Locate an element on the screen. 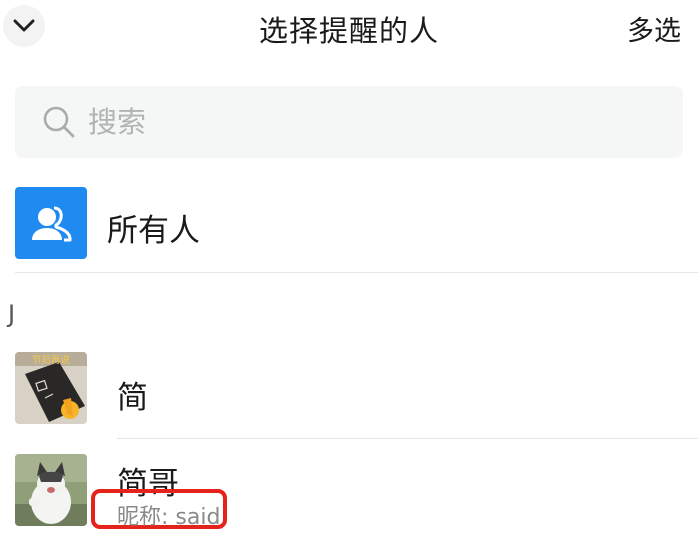  avatar-caption: 节后再说 is located at coordinates (51, 360).